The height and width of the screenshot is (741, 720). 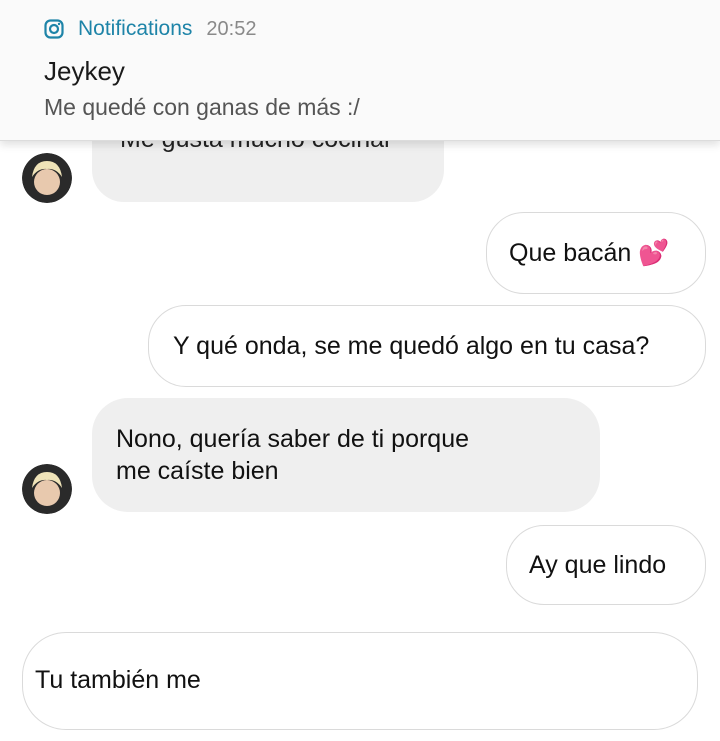 What do you see at coordinates (84, 71) in the screenshot?
I see `notification-title: Jeykey` at bounding box center [84, 71].